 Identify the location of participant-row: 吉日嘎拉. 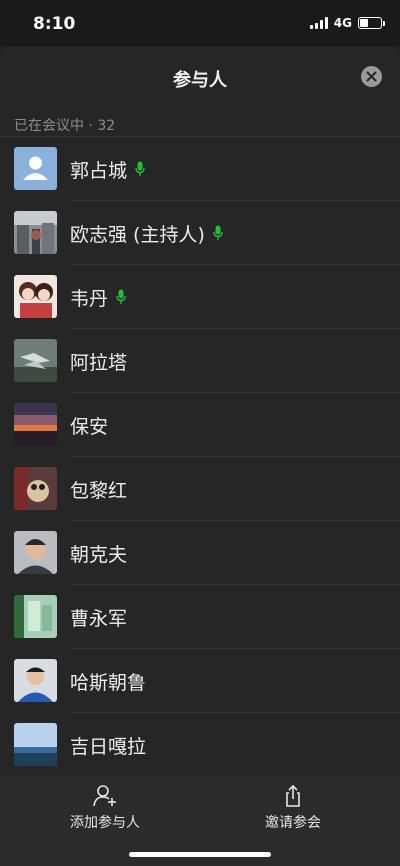
(200, 745).